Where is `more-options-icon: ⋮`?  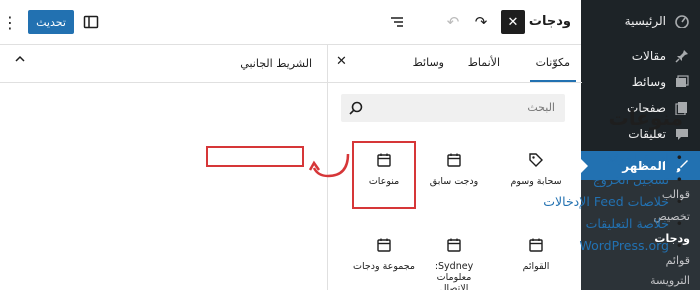 more-options-icon: ⋮ is located at coordinates (10, 22).